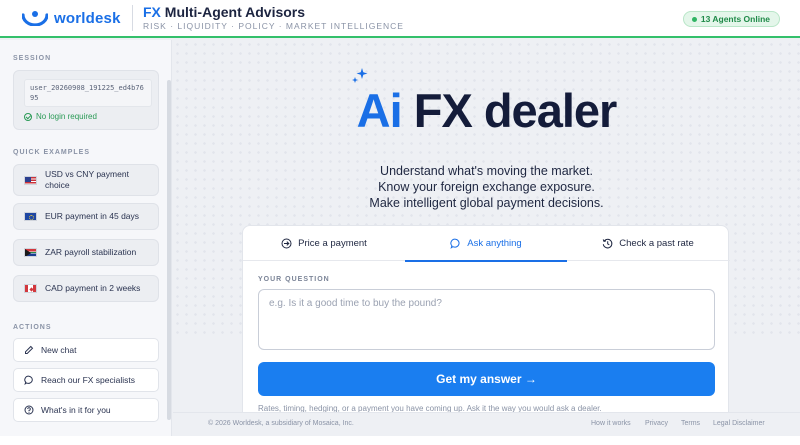 Image resolution: width=800 pixels, height=445 pixels. I want to click on tab-label: Price a payment, so click(332, 243).